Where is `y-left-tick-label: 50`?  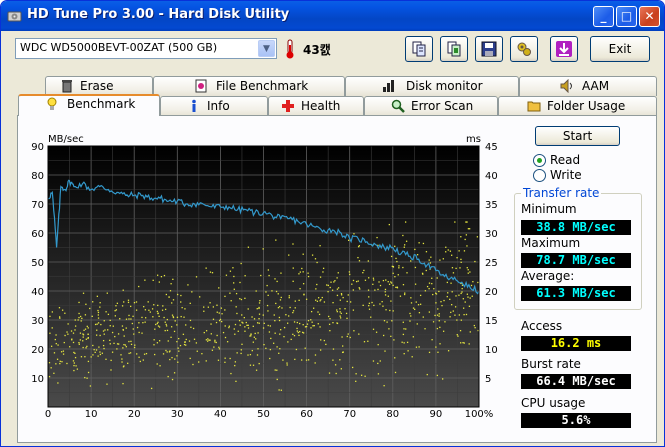 y-left-tick-label: 50 is located at coordinates (37, 263).